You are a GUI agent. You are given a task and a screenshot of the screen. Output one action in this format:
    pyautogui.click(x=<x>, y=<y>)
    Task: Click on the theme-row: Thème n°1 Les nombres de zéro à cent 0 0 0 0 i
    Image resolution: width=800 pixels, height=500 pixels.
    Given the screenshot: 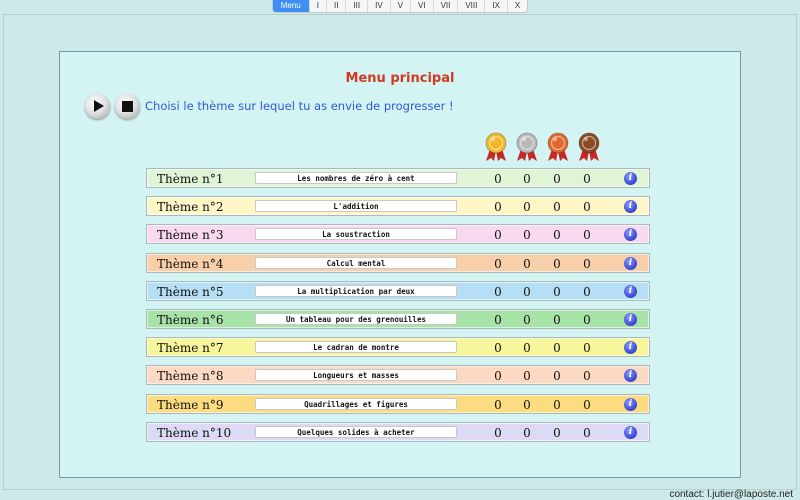 What is the action you would take?
    pyautogui.click(x=398, y=178)
    